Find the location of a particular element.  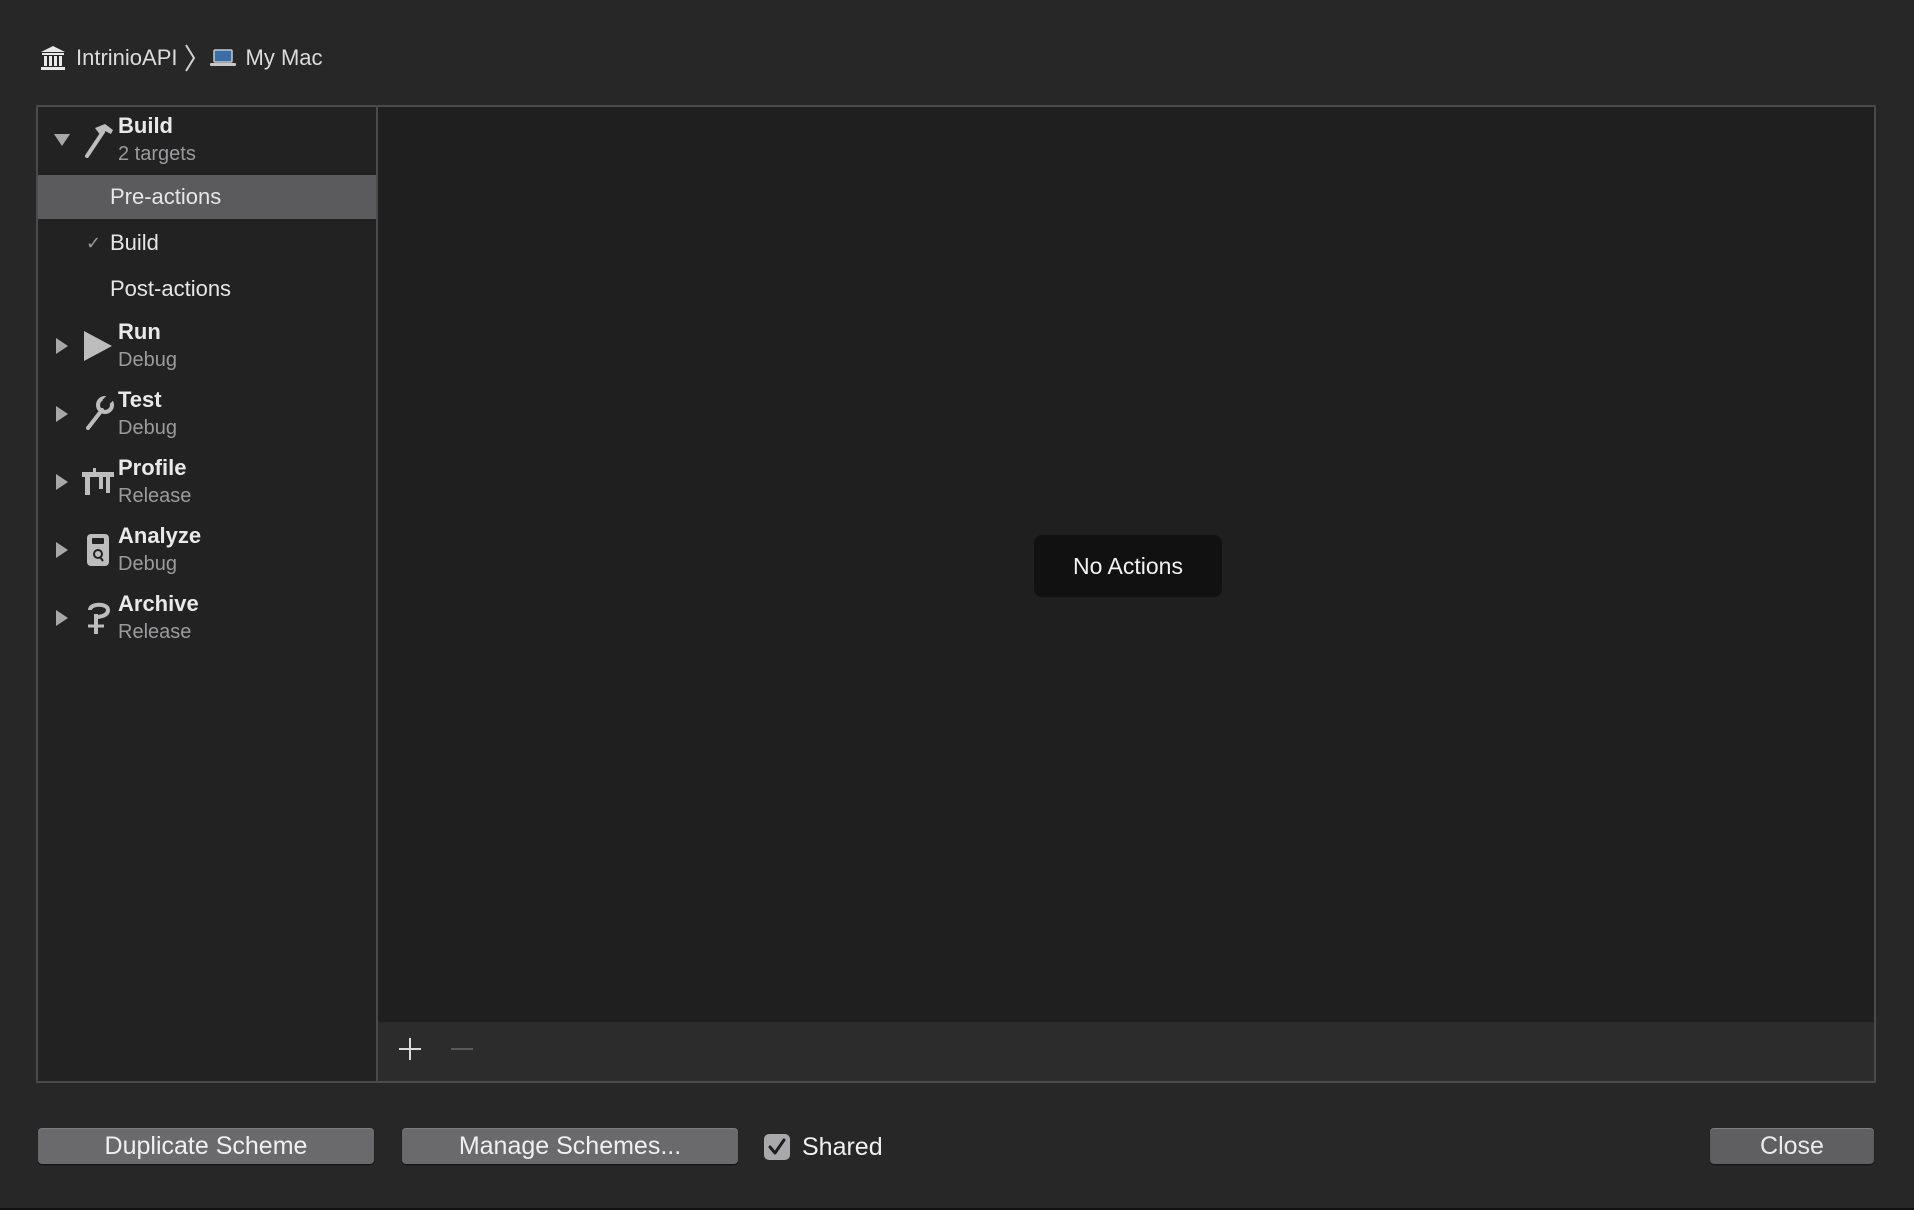

minus-icon is located at coordinates (462, 1051).